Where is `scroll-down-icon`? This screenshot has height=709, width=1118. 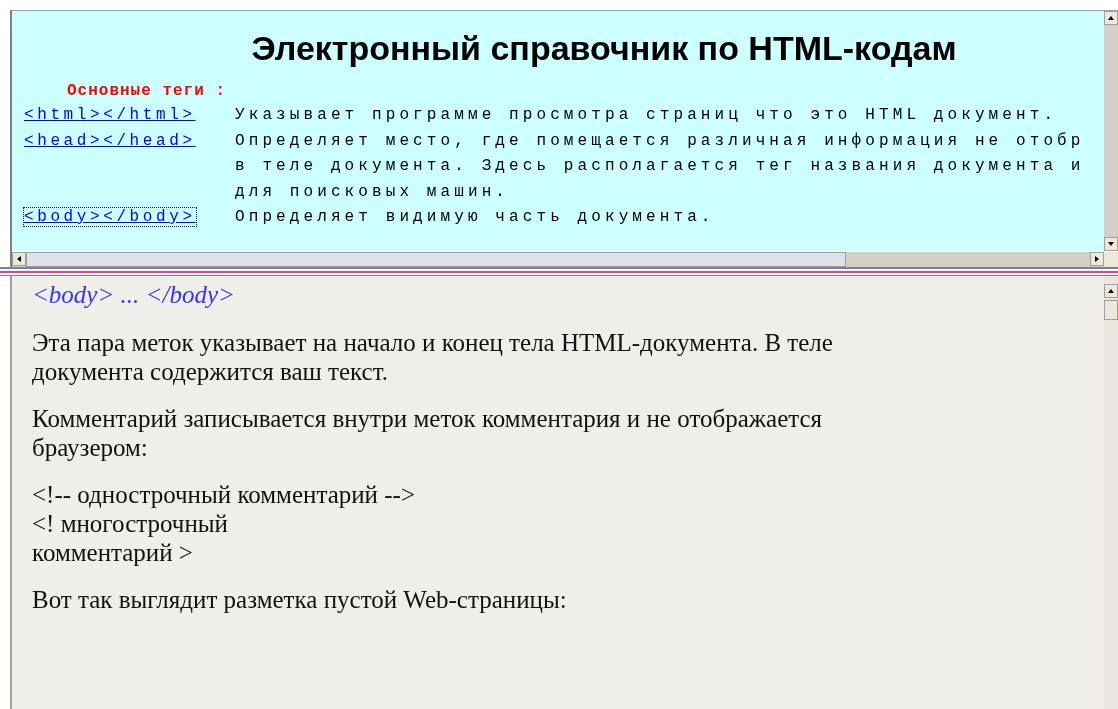 scroll-down-icon is located at coordinates (1111, 244).